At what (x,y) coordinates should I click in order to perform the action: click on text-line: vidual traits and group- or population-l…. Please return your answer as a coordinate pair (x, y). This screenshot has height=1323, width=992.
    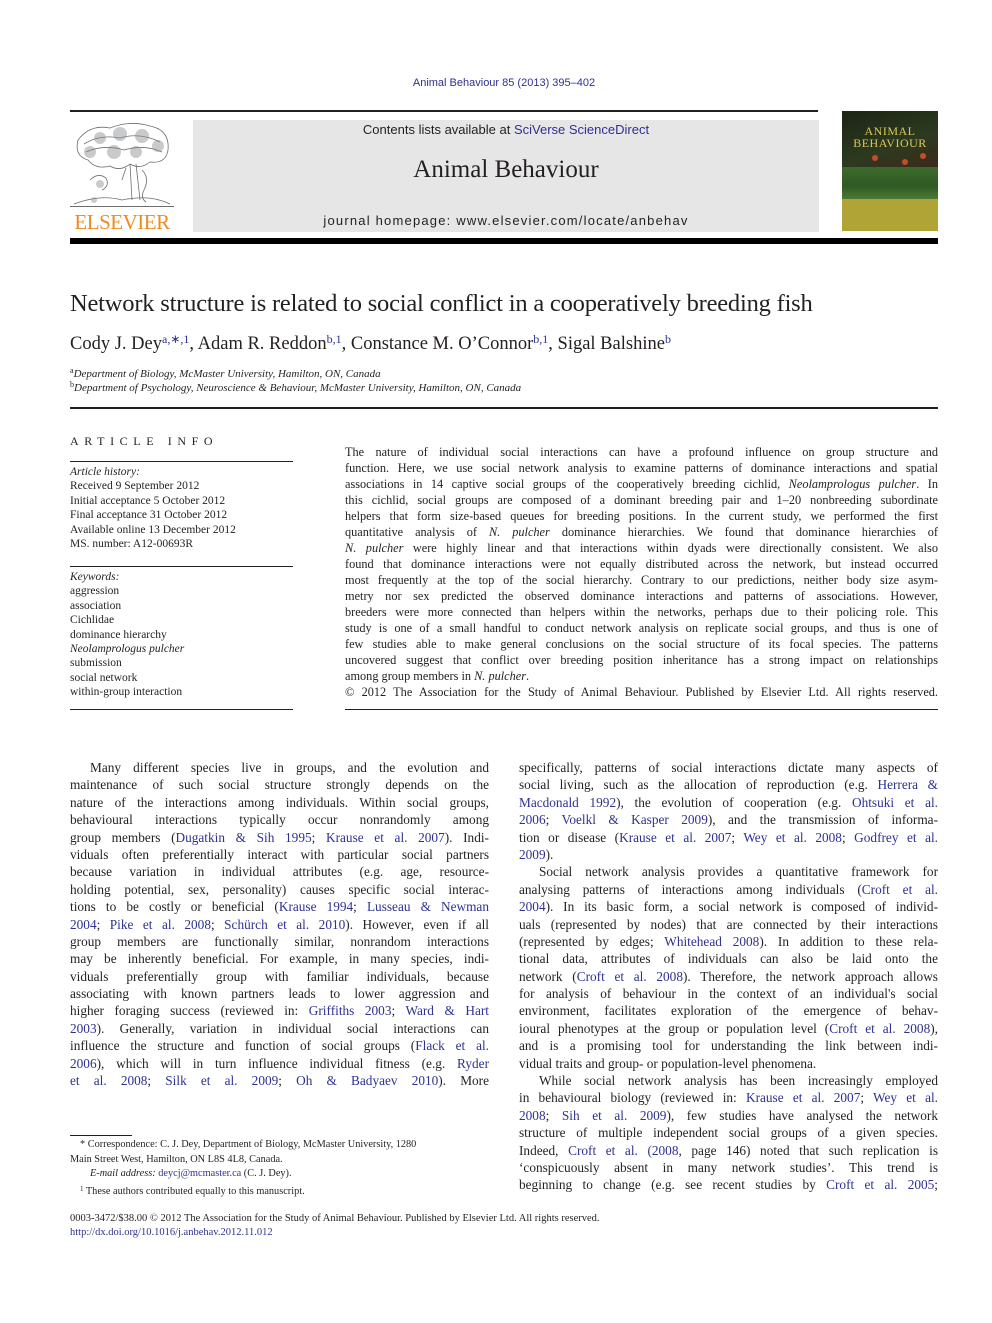
    Looking at the image, I should click on (728, 1063).